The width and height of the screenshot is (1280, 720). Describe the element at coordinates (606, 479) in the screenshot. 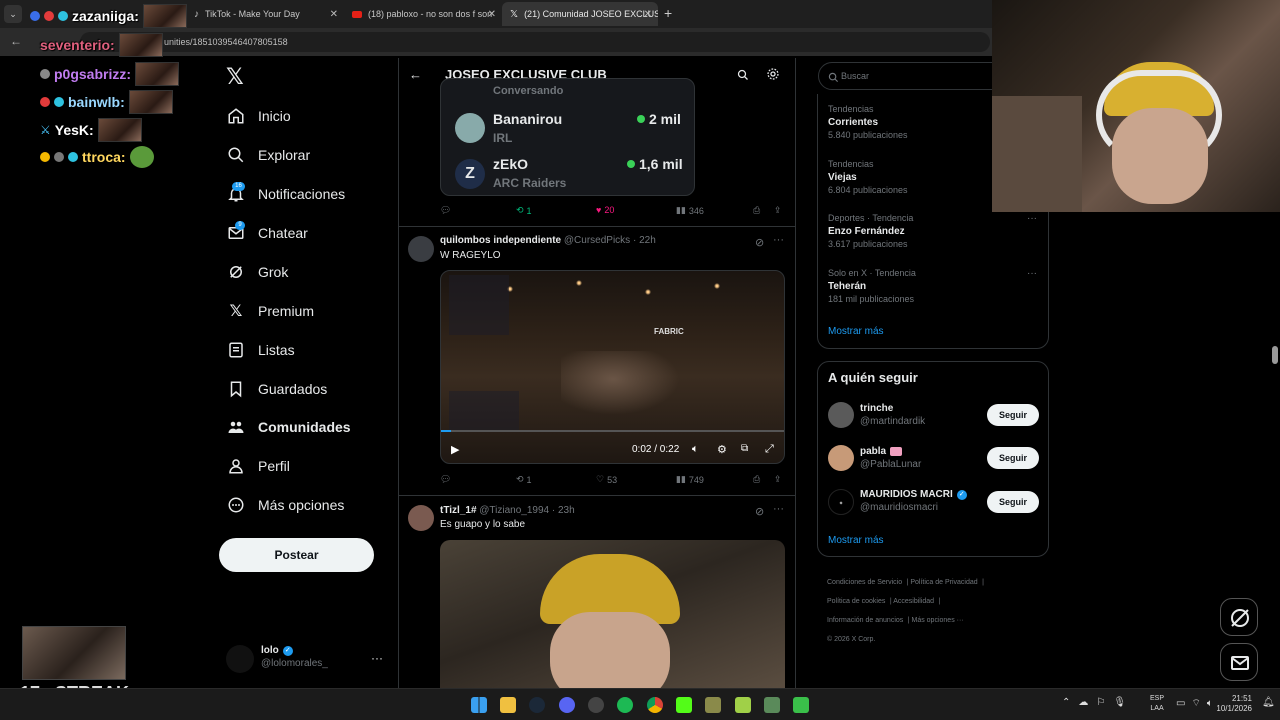

I see `like-button: ♡ 53` at that location.